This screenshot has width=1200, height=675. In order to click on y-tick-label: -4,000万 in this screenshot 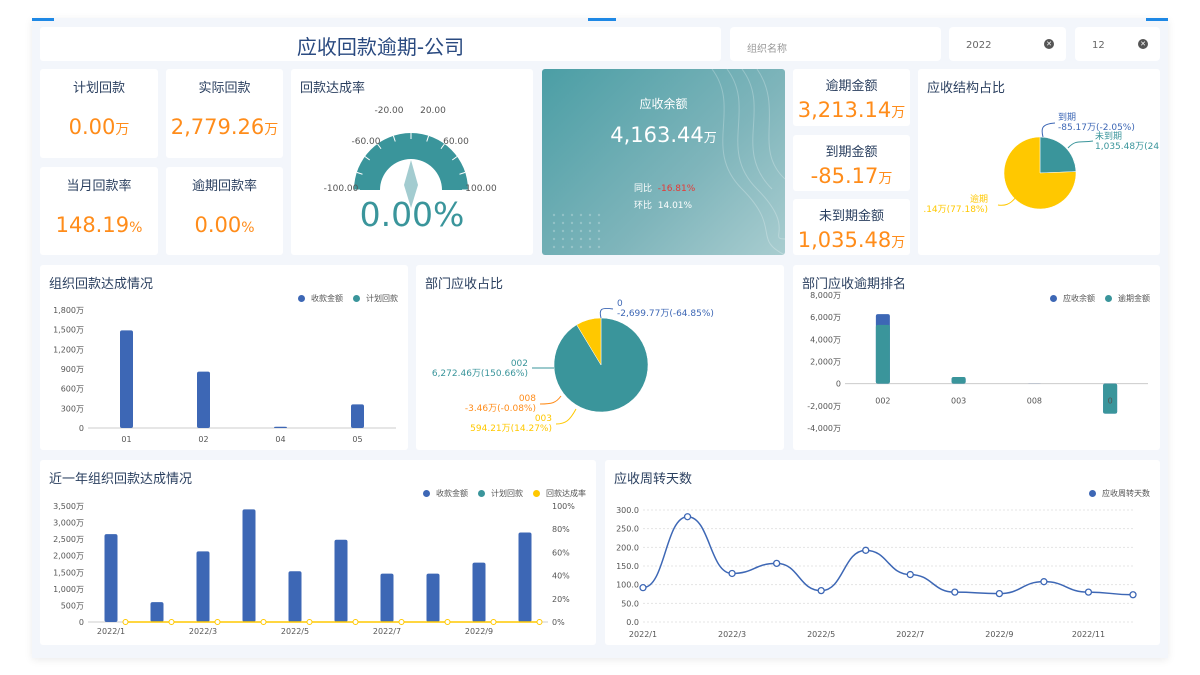, I will do `click(824, 428)`.